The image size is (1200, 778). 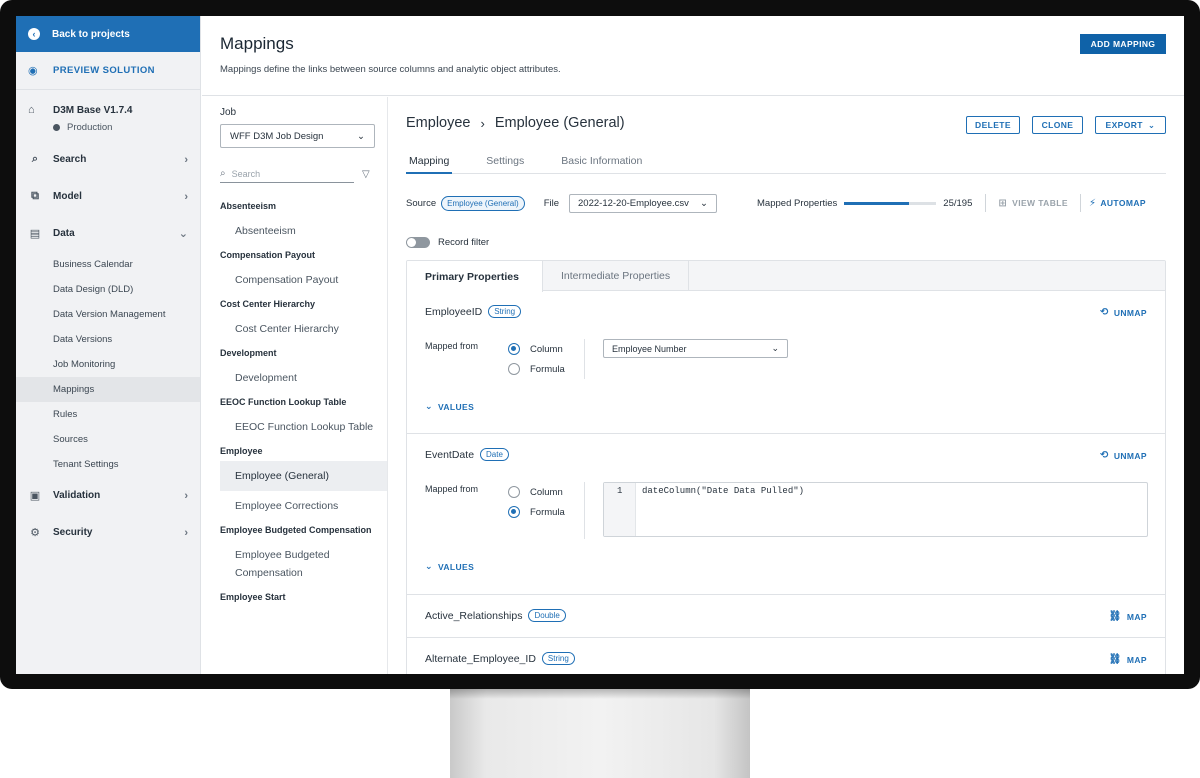 I want to click on type-badge: Double, so click(x=547, y=615).